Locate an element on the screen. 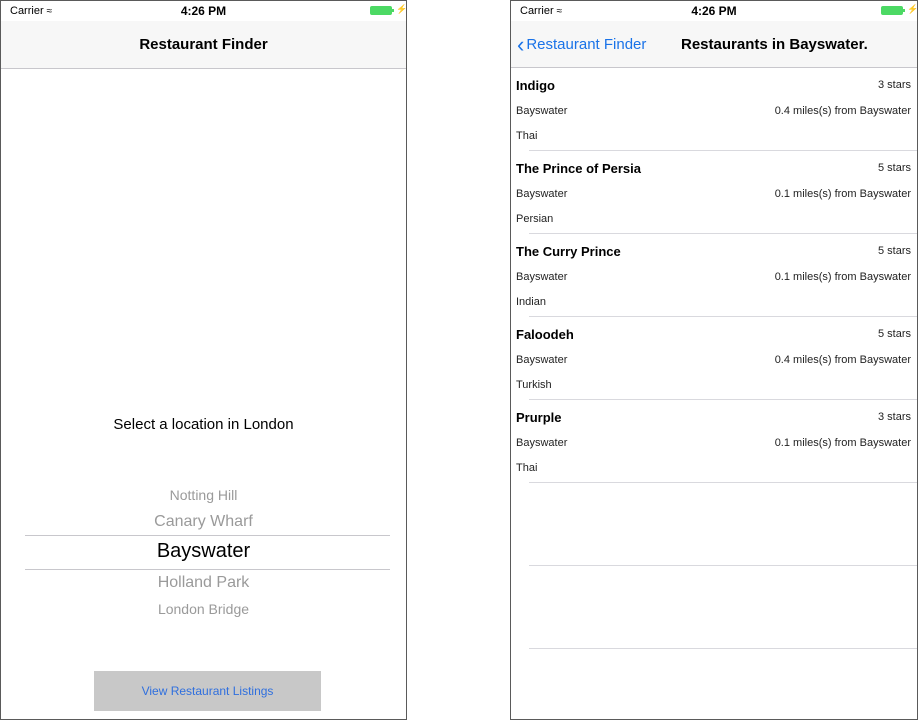 Image resolution: width=918 pixels, height=720 pixels. restaurant-name: Indigo is located at coordinates (535, 85).